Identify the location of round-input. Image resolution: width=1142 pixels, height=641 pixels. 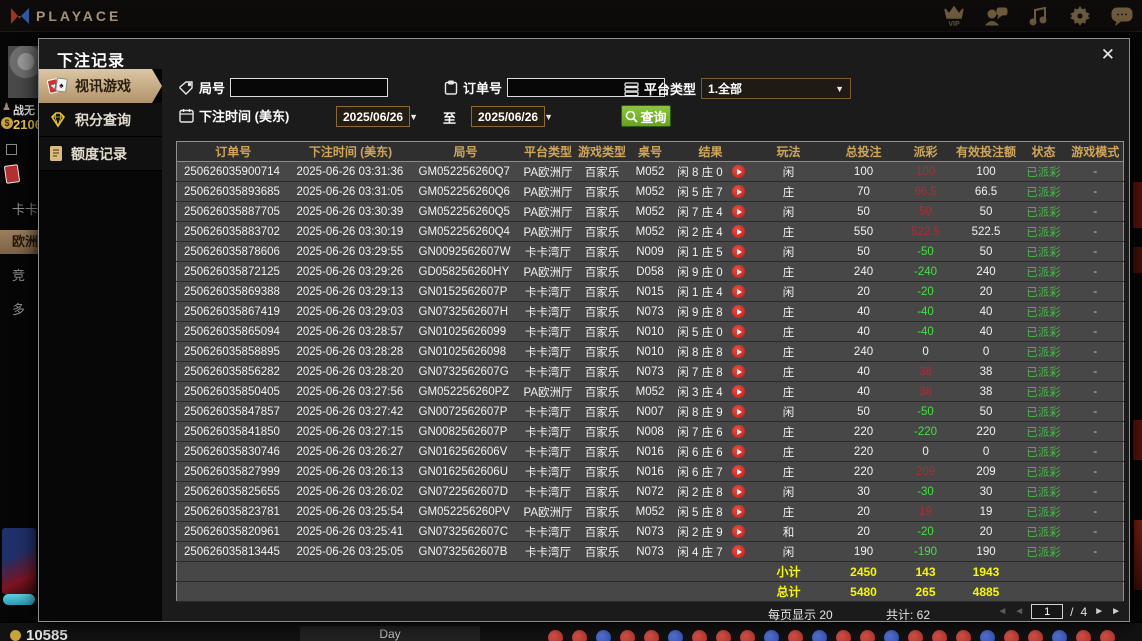
(309, 87).